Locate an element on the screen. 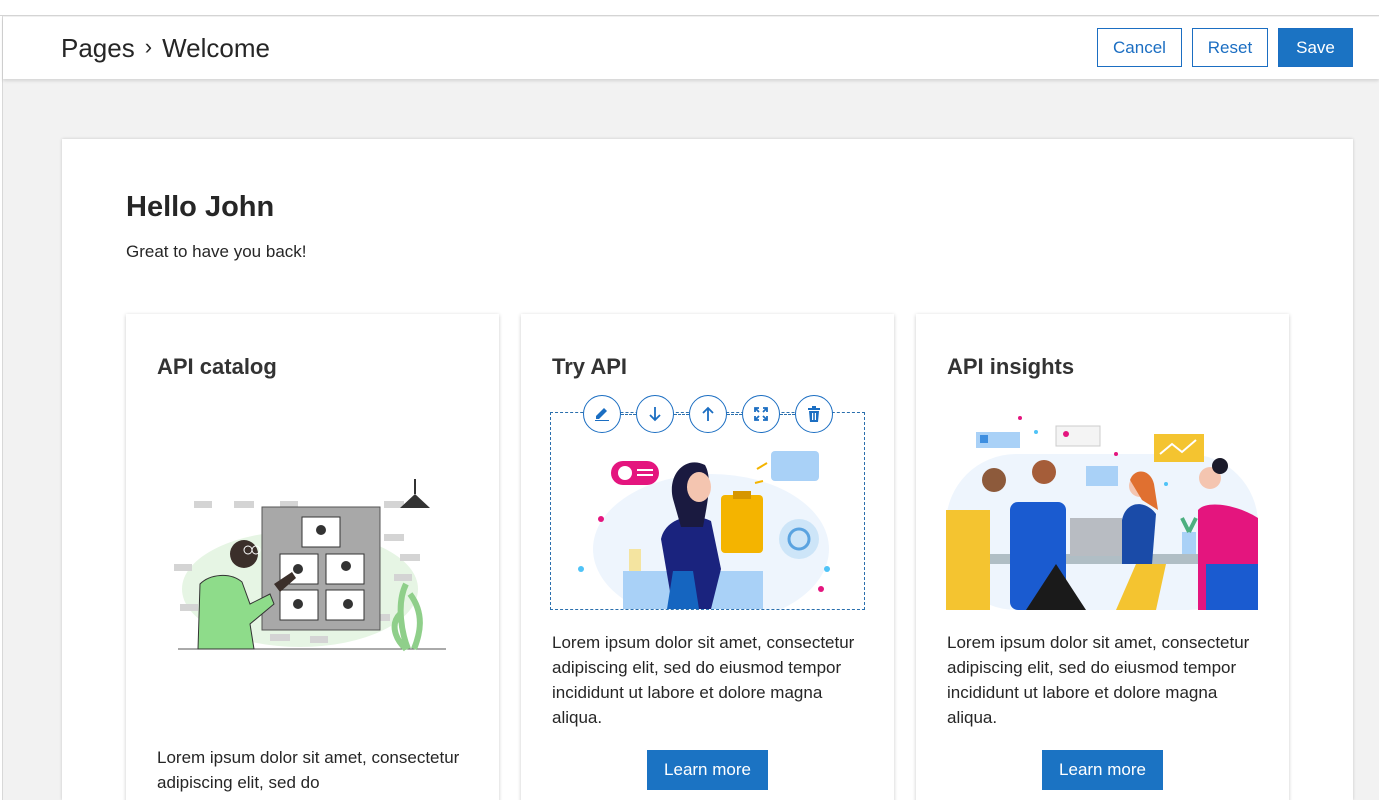  breadcrumb-pages: Pages is located at coordinates (98, 48).